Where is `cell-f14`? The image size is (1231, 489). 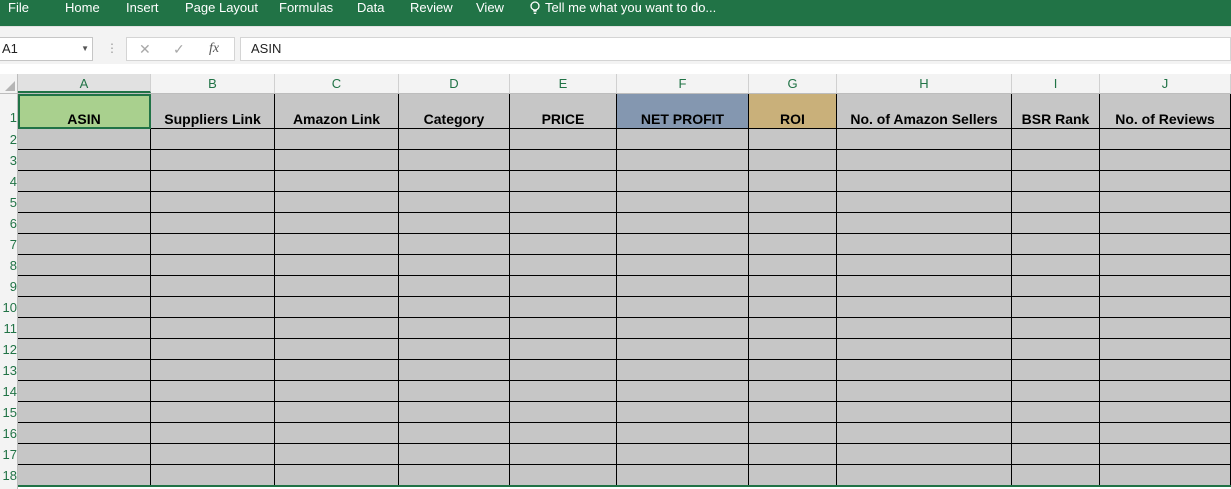
cell-f14 is located at coordinates (683, 391).